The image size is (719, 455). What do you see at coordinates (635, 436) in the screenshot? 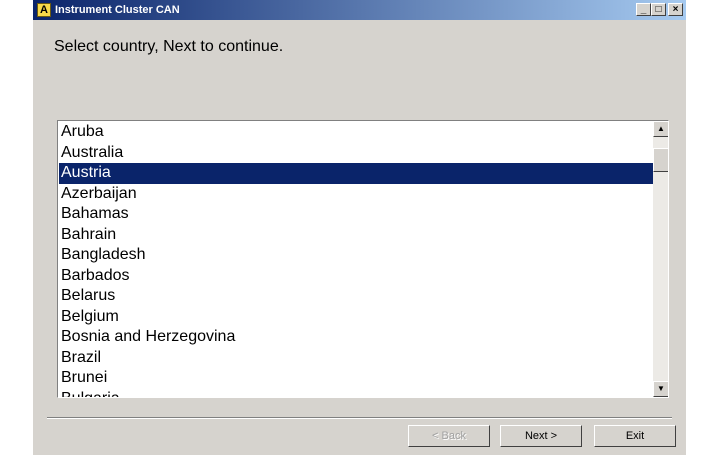
I see `exit-button: Exit` at bounding box center [635, 436].